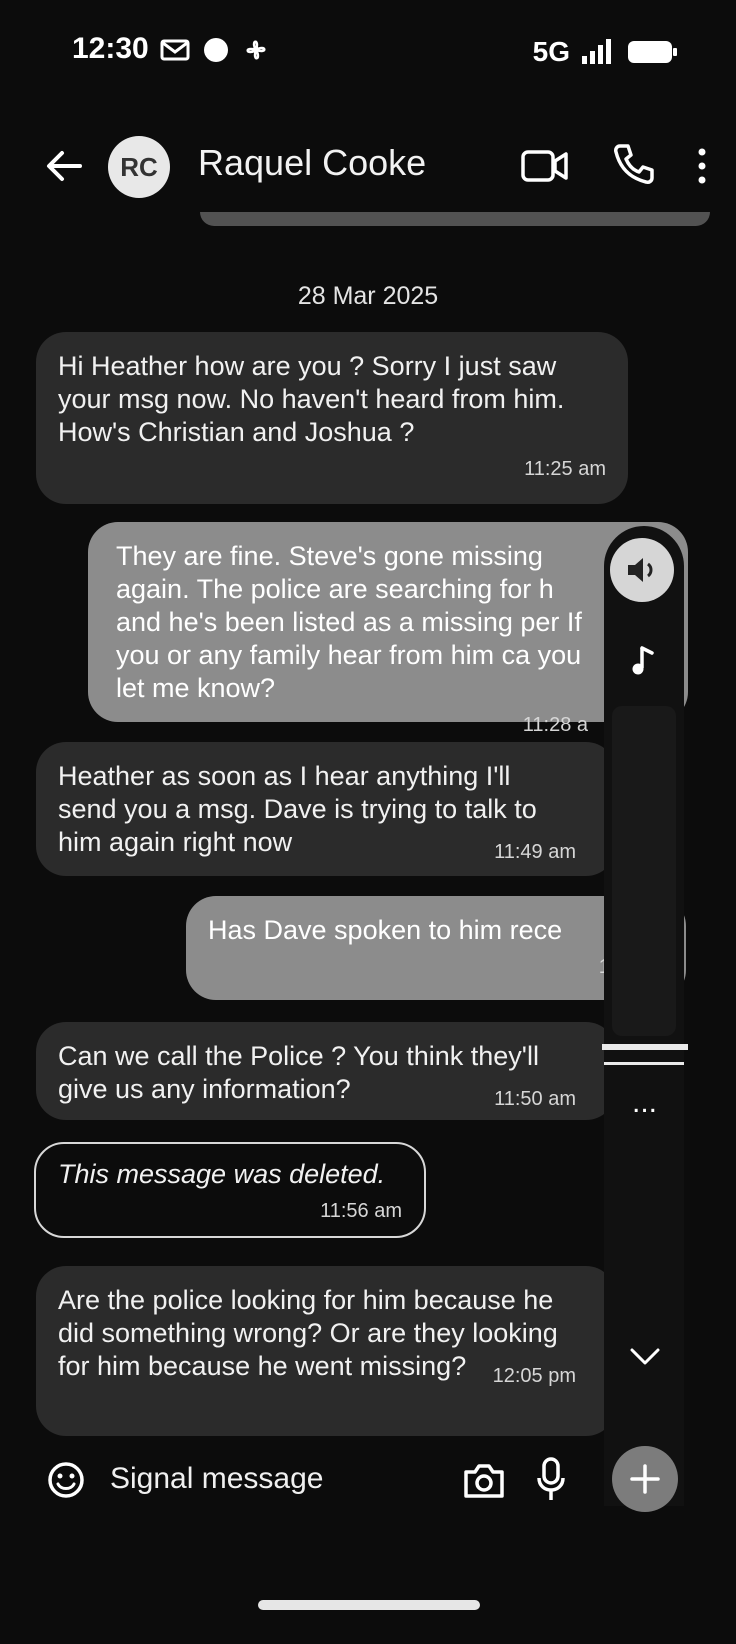 This screenshot has width=736, height=1644. Describe the element at coordinates (66, 1480) in the screenshot. I see `emoji-icon` at that location.